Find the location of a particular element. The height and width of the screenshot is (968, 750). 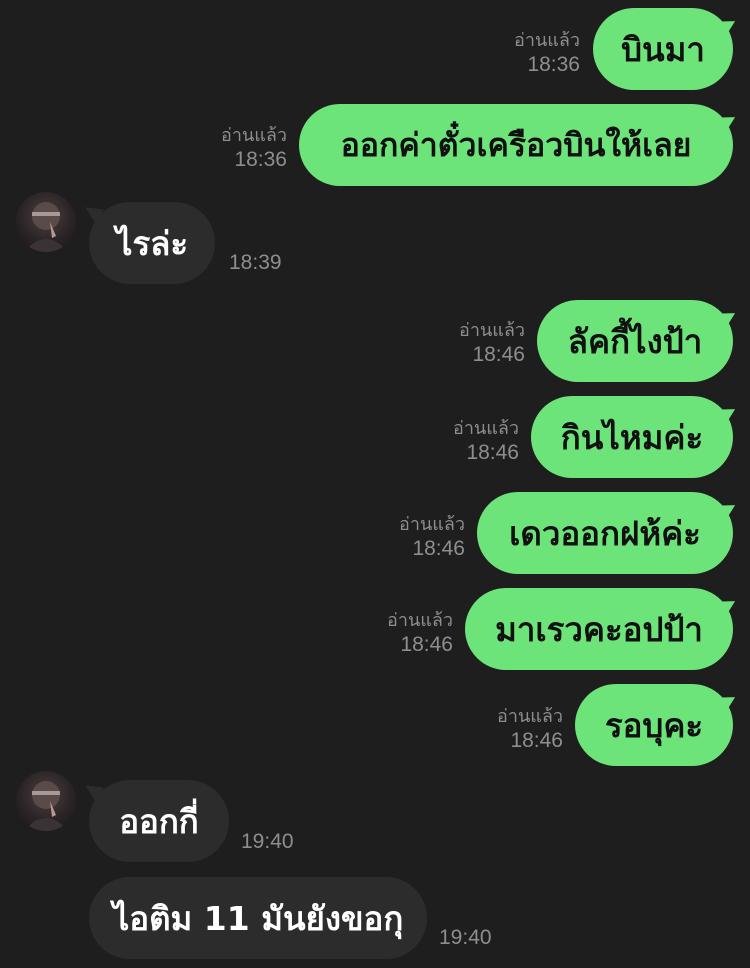

incoming-message: ออกกี่ is located at coordinates (159, 821).